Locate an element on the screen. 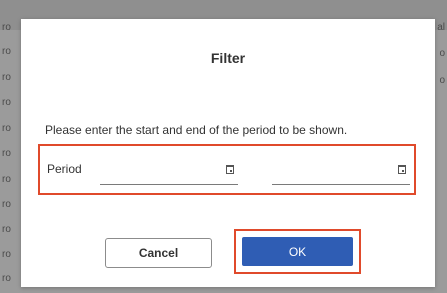 This screenshot has height=293, width=447. period-section: Period is located at coordinates (227, 169).